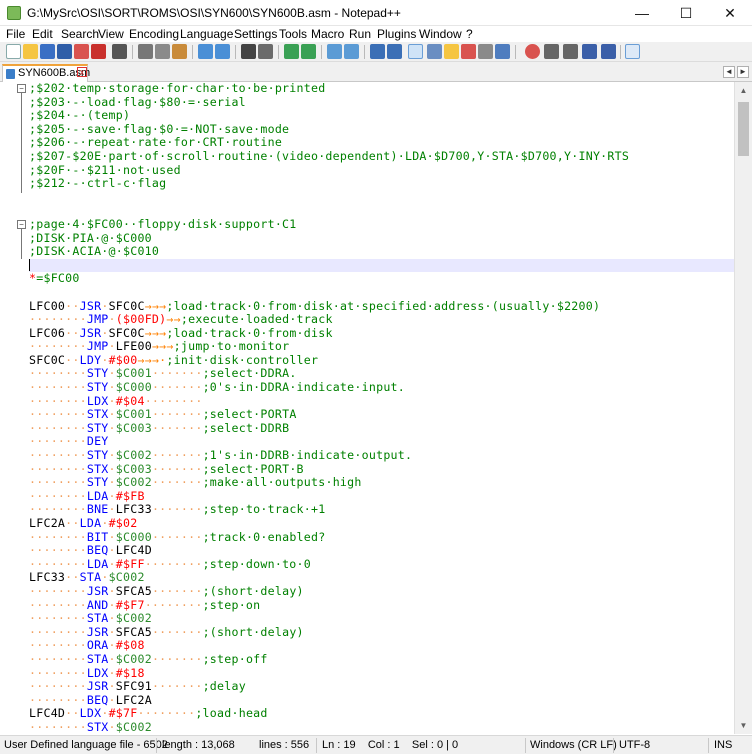 This screenshot has width=752, height=754. Describe the element at coordinates (381, 102) in the screenshot. I see `code-line: ;$203·-·load·flag·$80·=·serial` at that location.